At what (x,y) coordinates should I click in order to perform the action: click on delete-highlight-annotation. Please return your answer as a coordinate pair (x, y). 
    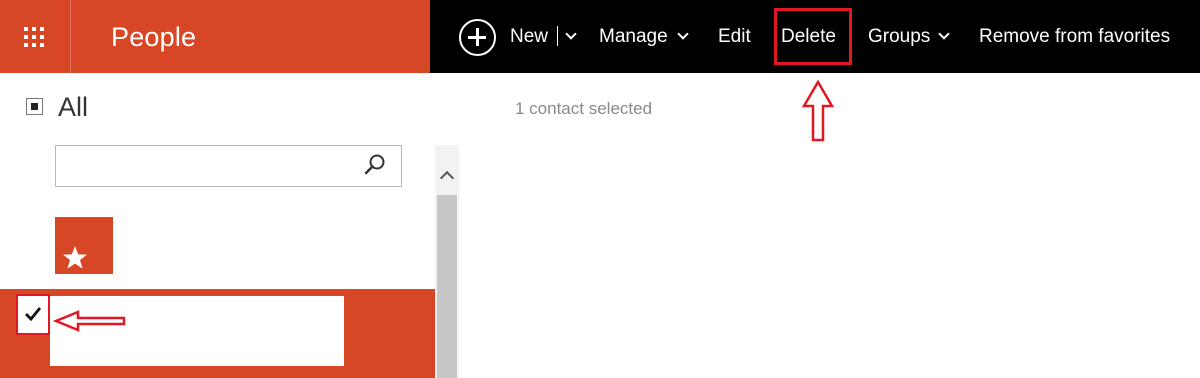
    Looking at the image, I should click on (813, 36).